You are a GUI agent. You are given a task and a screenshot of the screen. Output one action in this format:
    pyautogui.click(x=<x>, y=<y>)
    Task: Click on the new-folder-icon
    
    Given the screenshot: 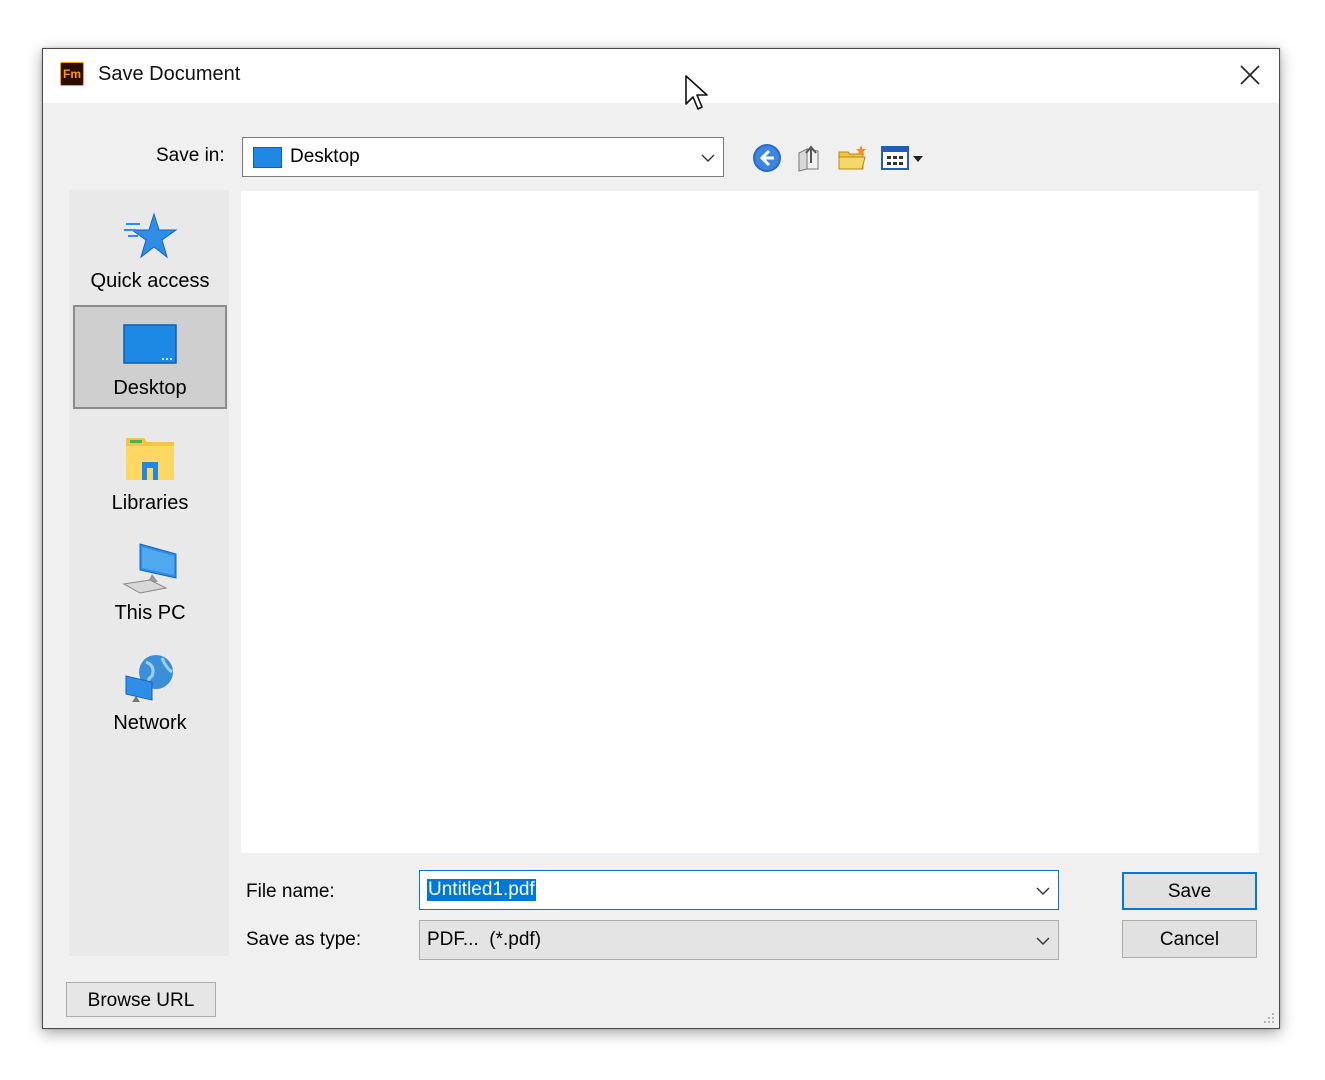 What is the action you would take?
    pyautogui.click(x=852, y=158)
    